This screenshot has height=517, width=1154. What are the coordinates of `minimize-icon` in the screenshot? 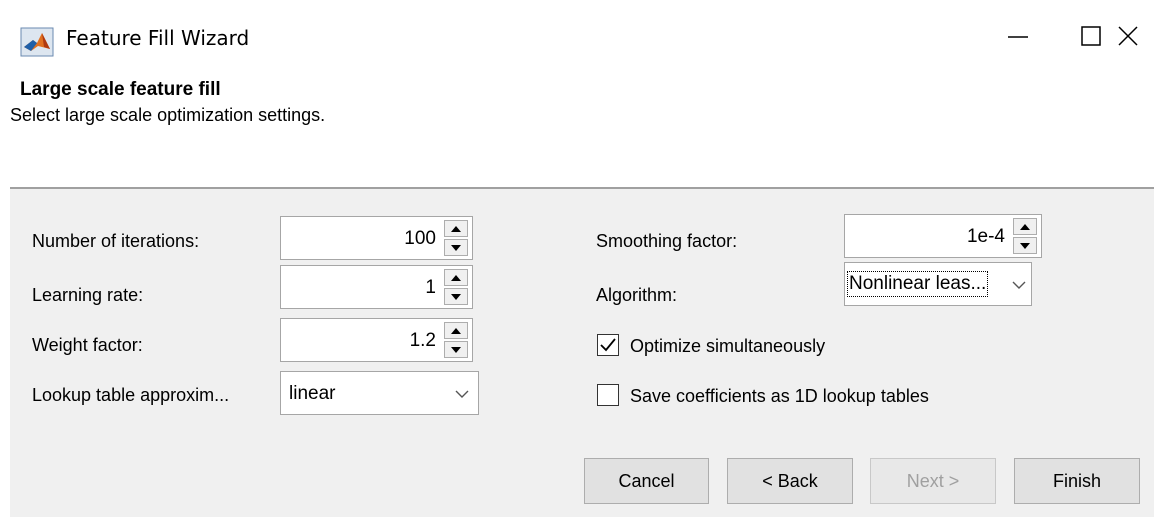 It's located at (1018, 38).